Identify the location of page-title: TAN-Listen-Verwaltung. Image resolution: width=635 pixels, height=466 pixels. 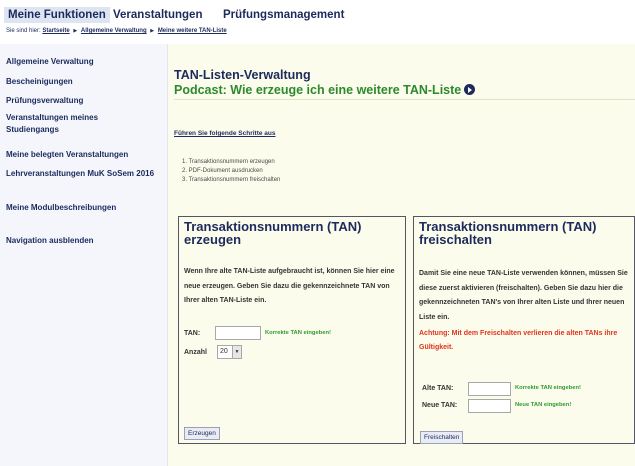
(242, 75).